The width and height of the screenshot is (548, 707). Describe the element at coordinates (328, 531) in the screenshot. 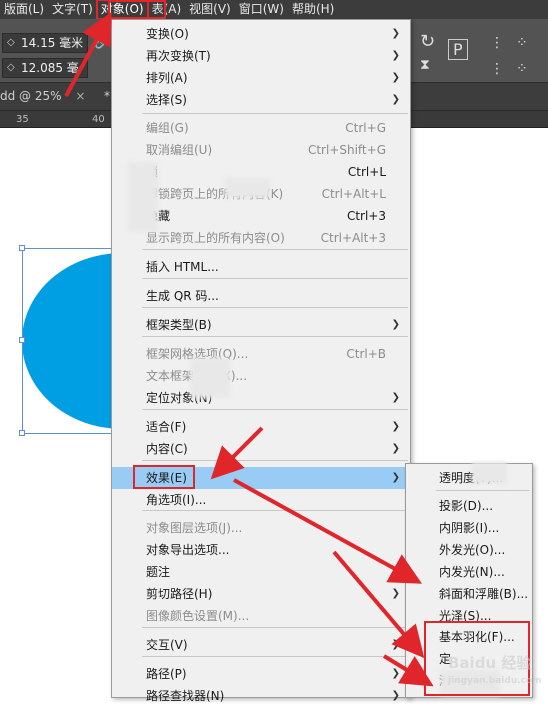

I see `arrow-to-effects-submenu` at that location.